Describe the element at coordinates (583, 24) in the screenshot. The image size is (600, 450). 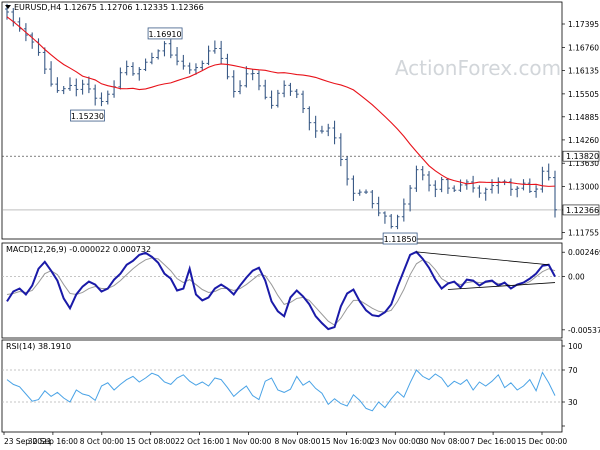
I see `price-tick-label: 1.17395` at that location.